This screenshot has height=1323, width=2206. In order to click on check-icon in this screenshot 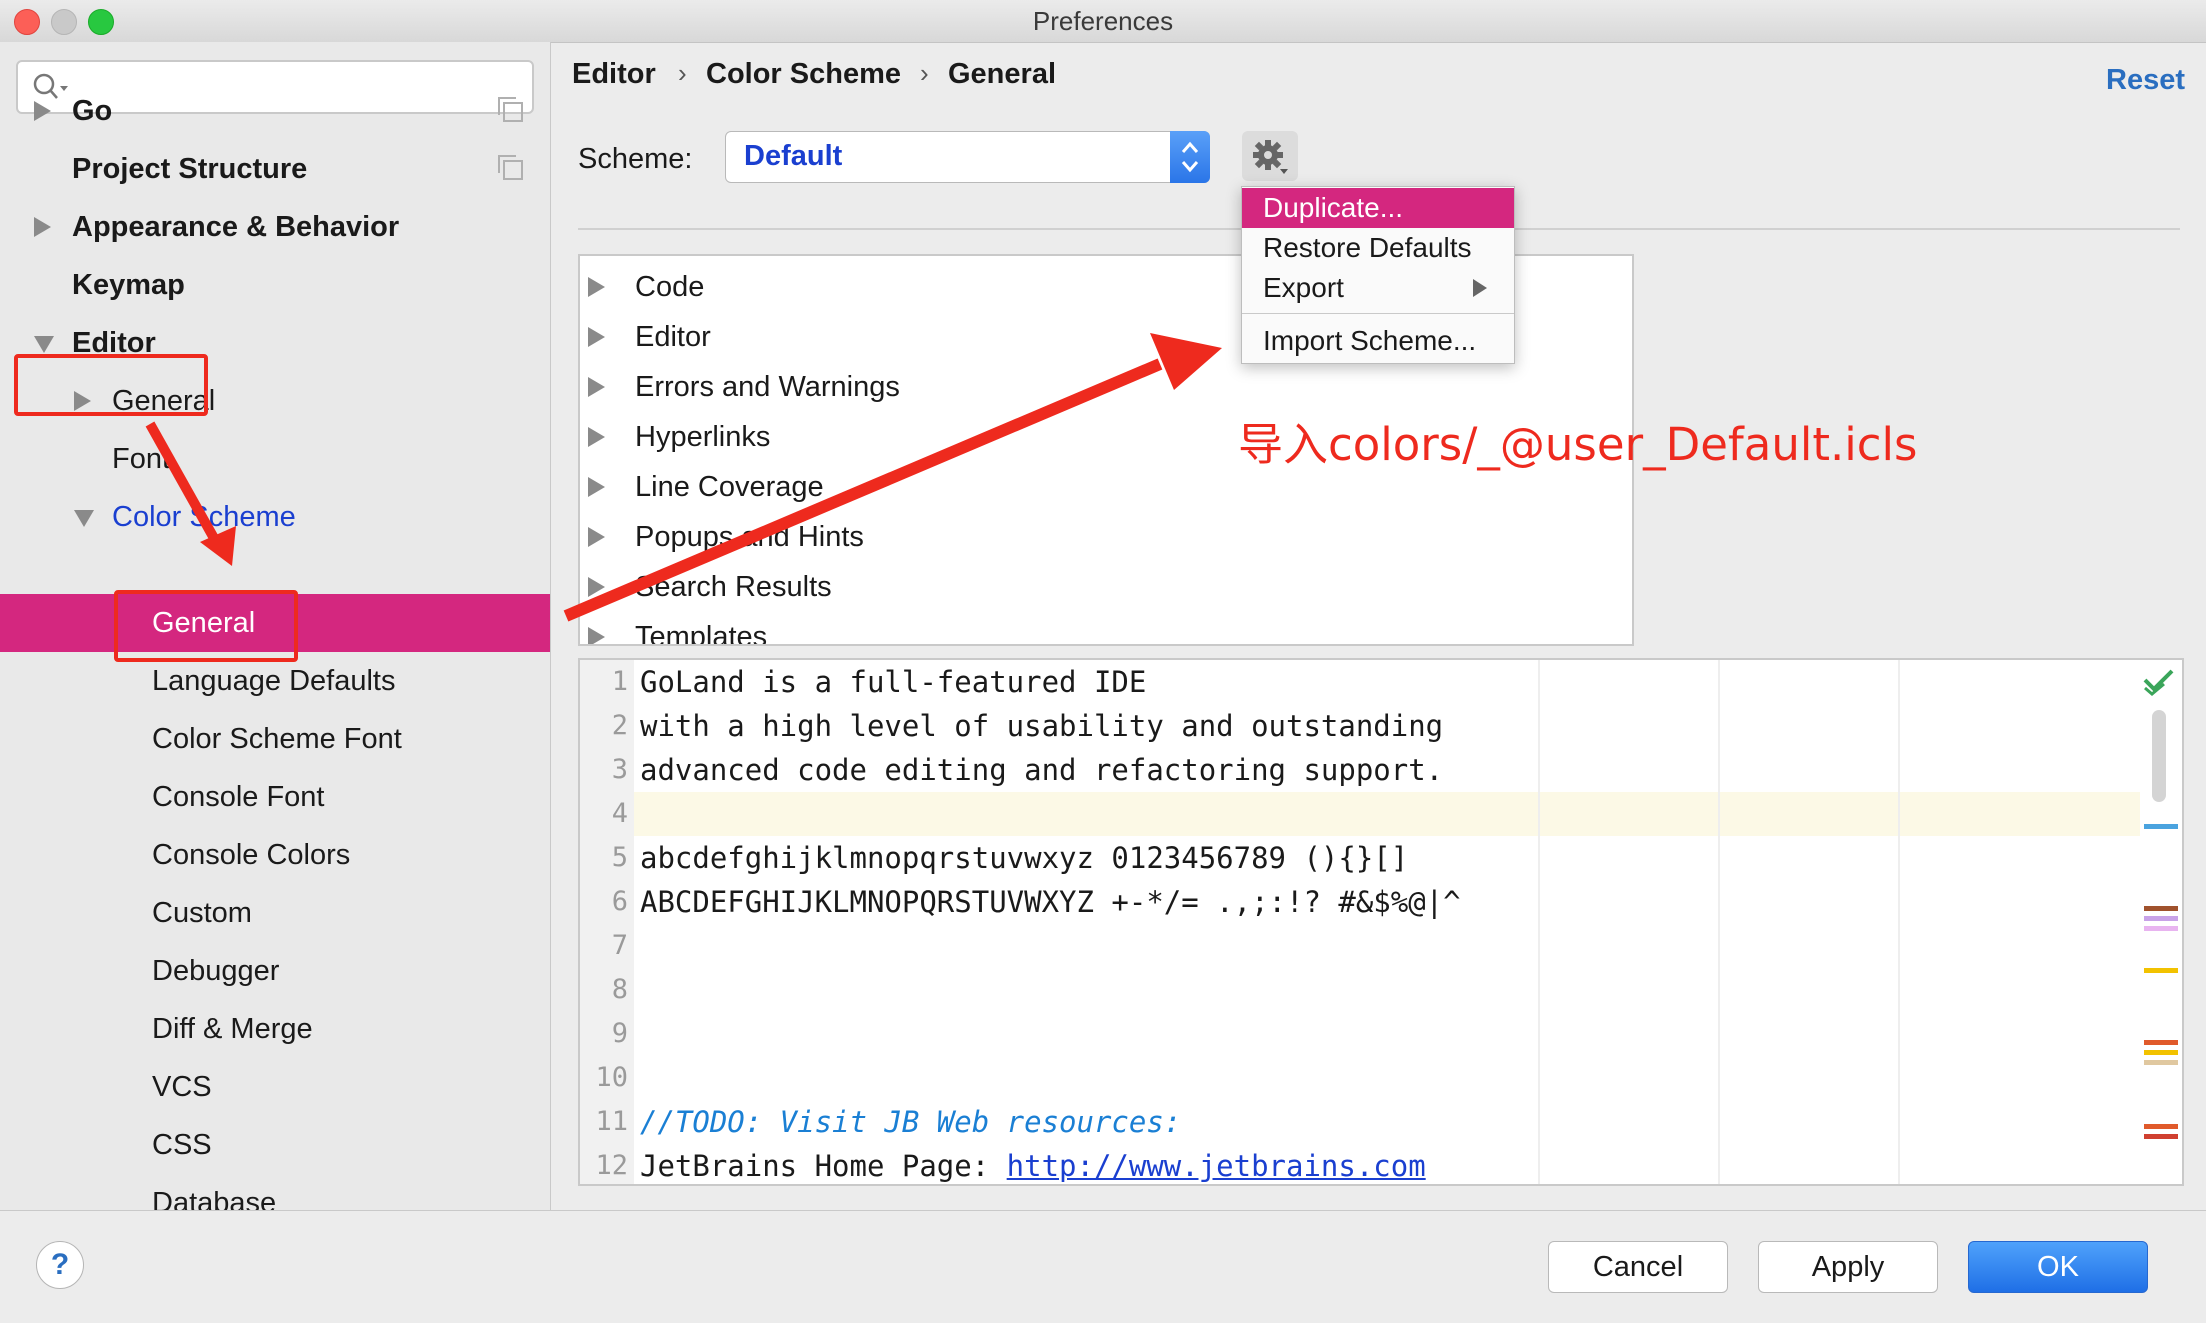, I will do `click(2158, 682)`.